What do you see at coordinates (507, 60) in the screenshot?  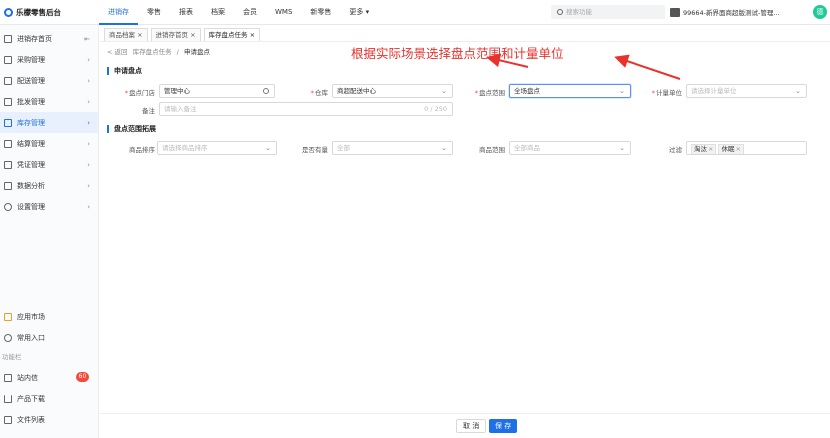 I see `arrow-to-scope` at bounding box center [507, 60].